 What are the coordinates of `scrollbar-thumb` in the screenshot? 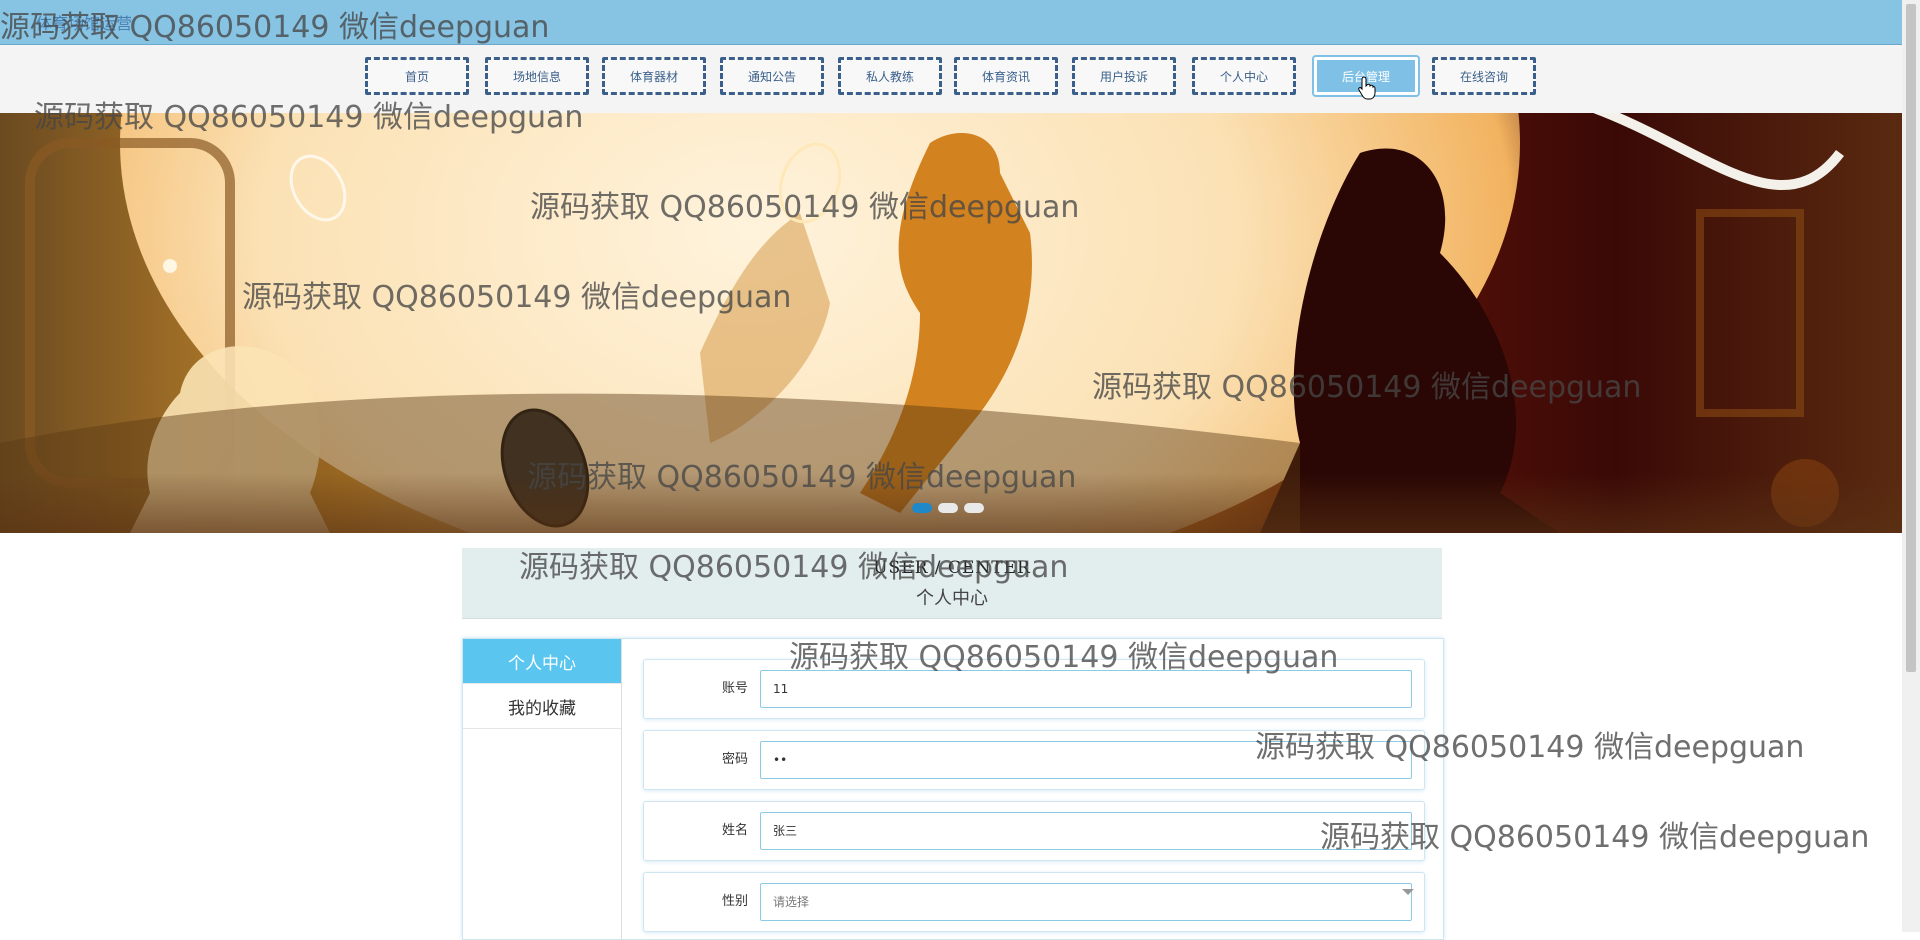 It's located at (1911, 338).